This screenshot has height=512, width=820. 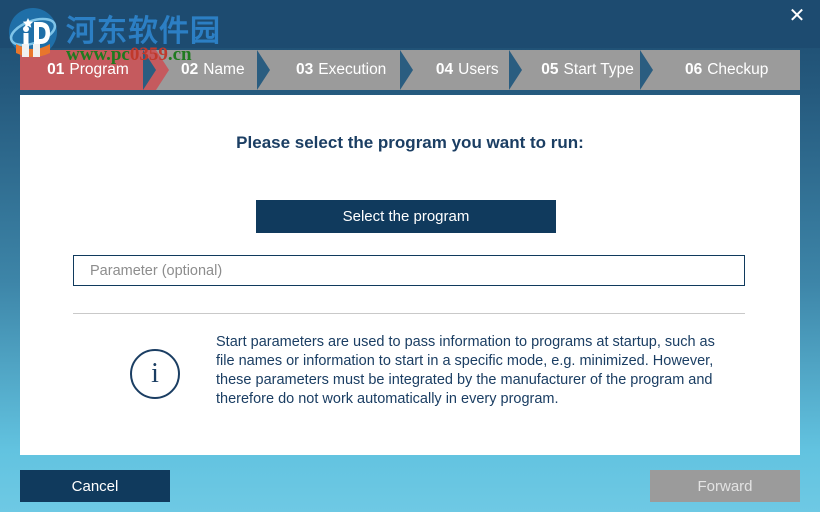 I want to click on step-number: 06, so click(x=693, y=69).